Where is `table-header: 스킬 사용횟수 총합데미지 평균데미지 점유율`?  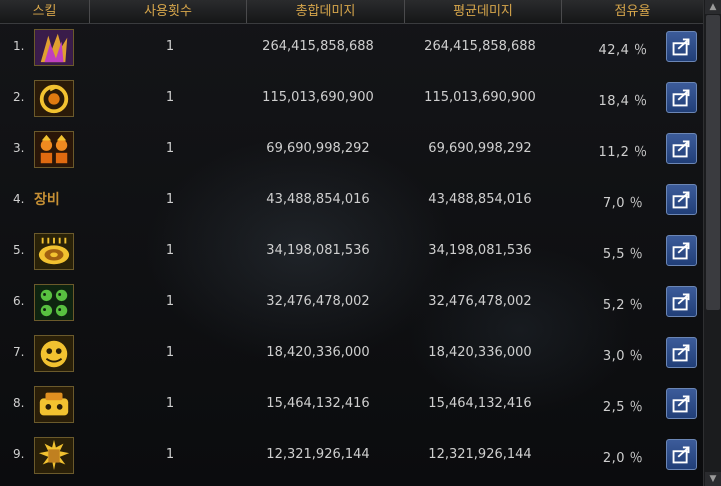
table-header: 스킬 사용횟수 총합데미지 평균데미지 점유율 is located at coordinates (351, 12).